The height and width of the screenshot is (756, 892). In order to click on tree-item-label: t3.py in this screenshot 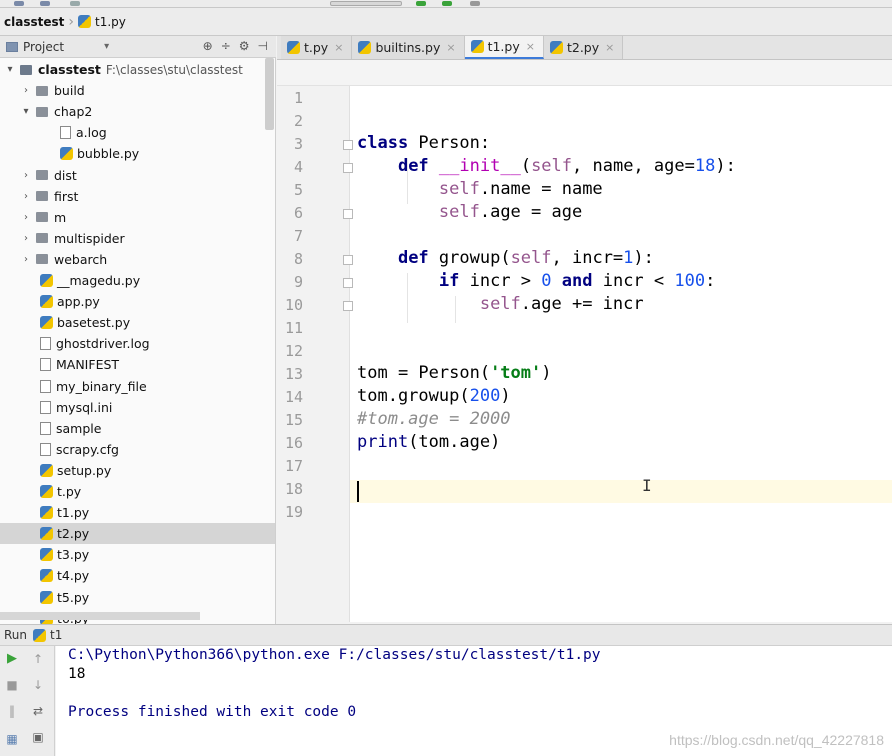, I will do `click(73, 555)`.